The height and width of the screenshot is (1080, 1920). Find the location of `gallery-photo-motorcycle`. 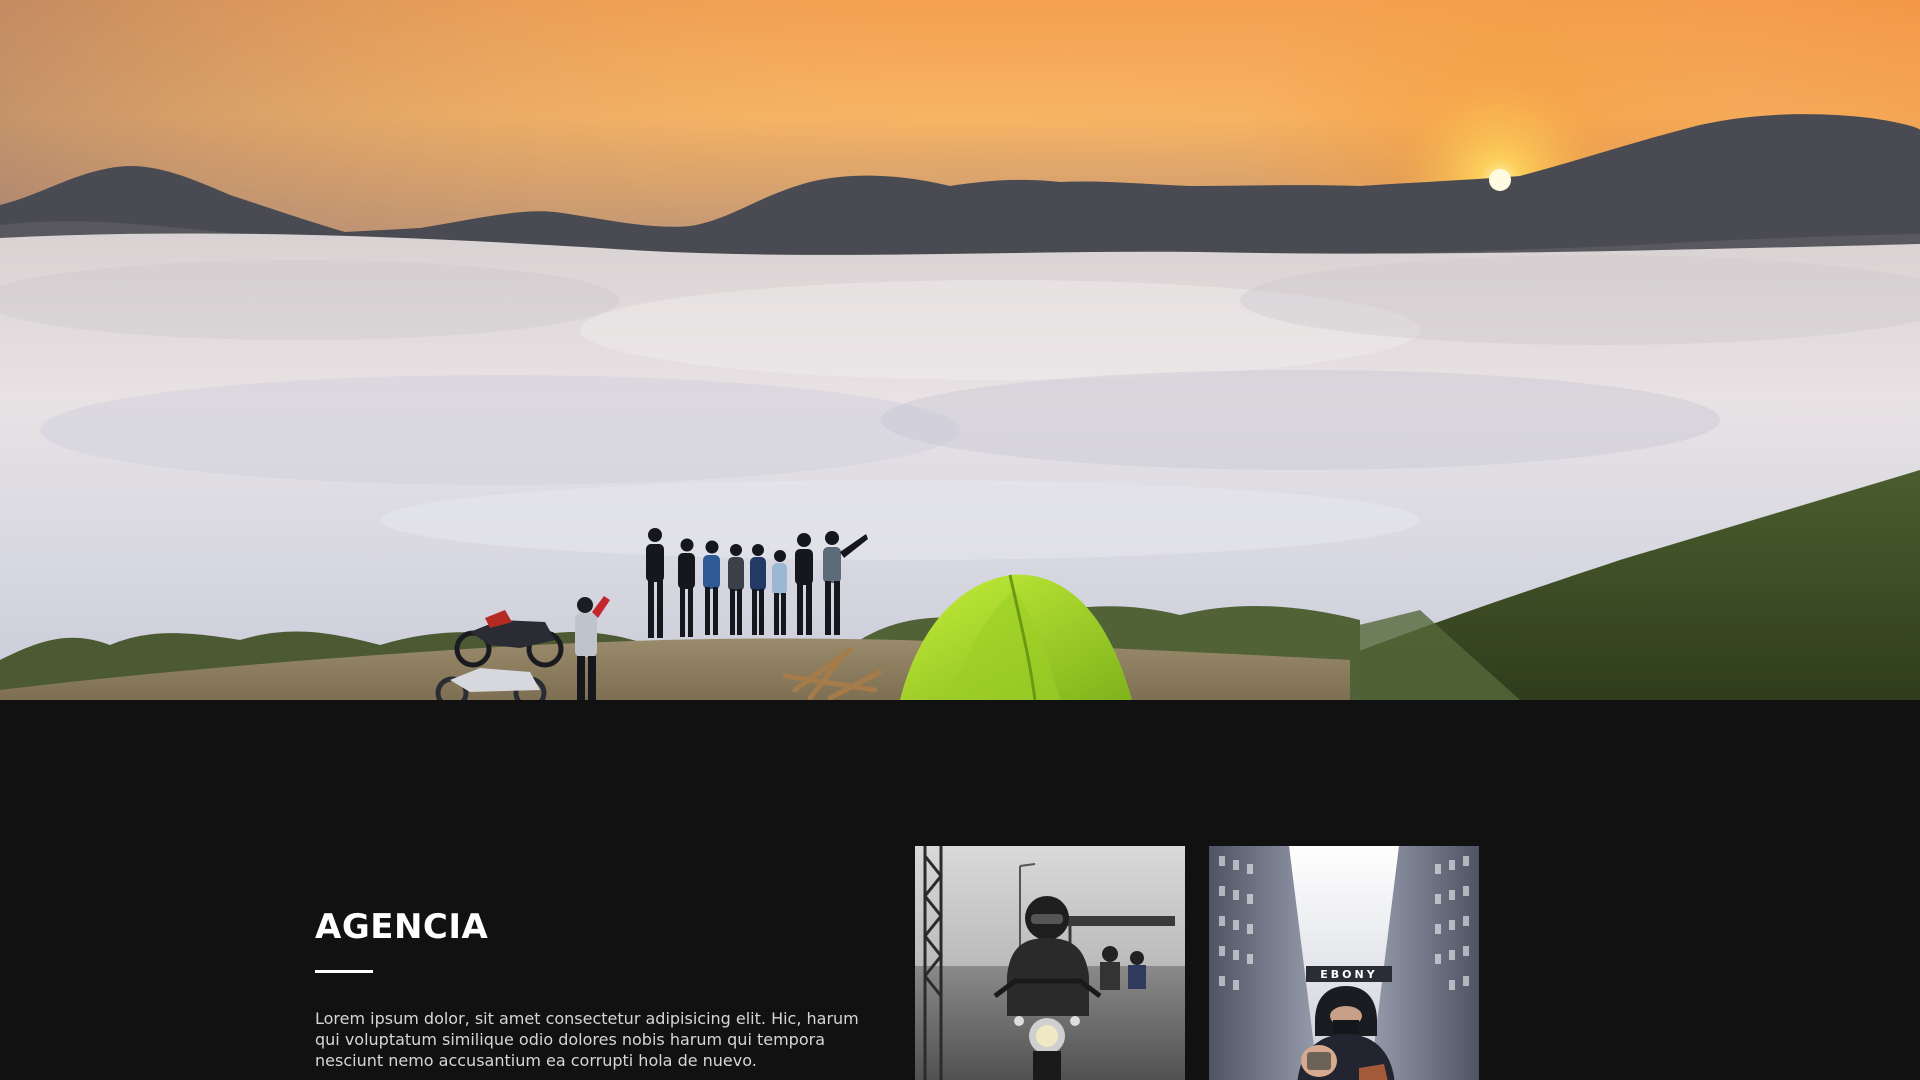

gallery-photo-motorcycle is located at coordinates (1050, 963).